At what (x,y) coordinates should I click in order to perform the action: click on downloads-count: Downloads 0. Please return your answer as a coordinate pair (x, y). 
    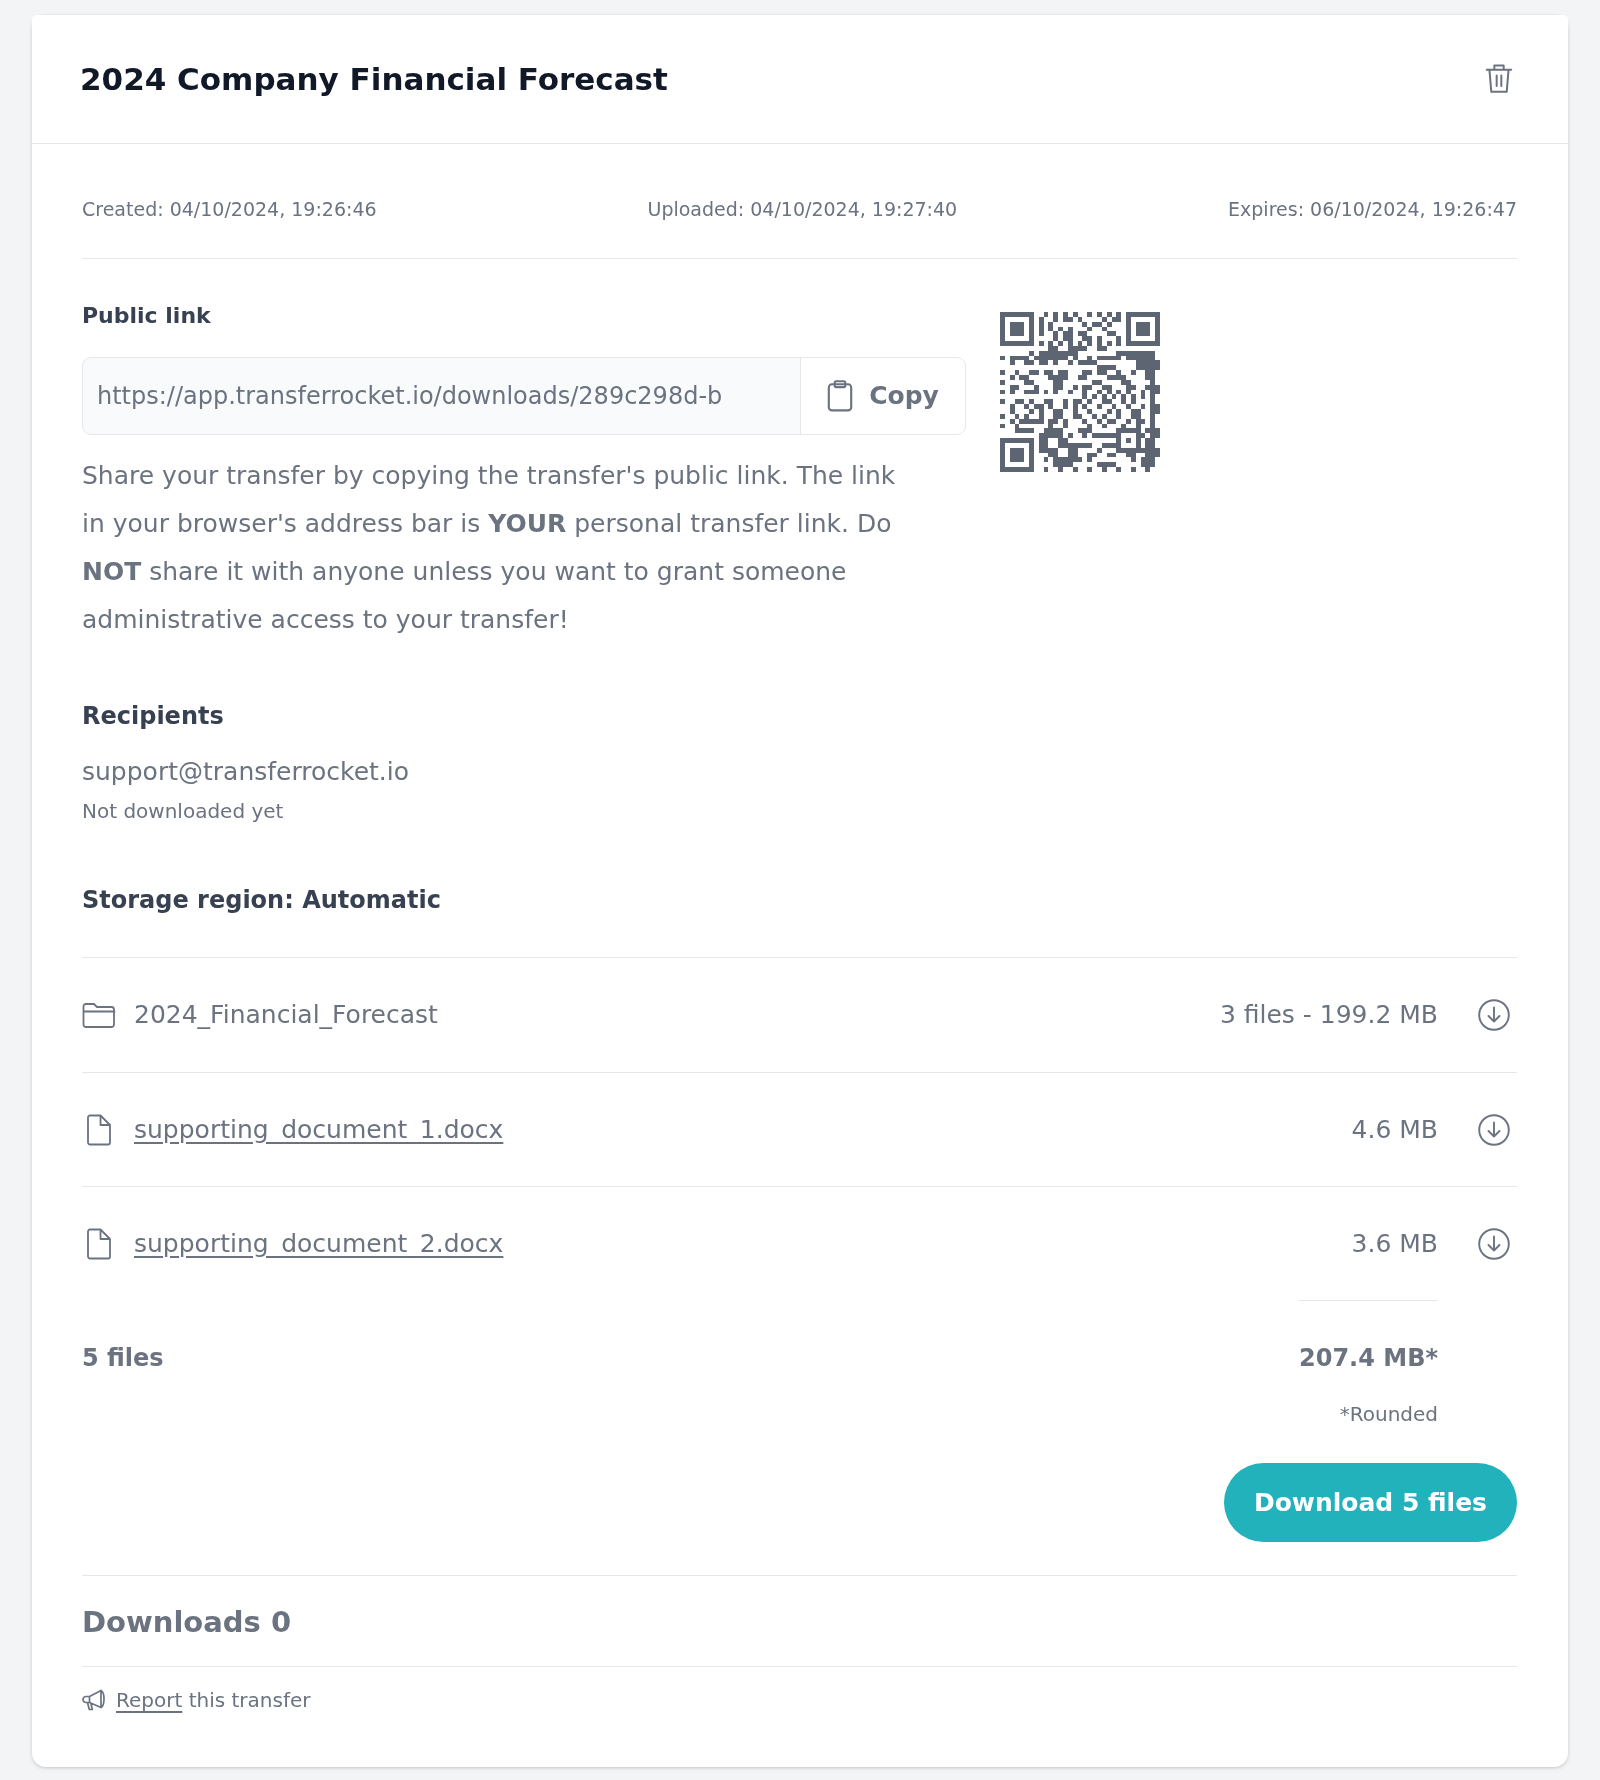
    Looking at the image, I should click on (187, 1622).